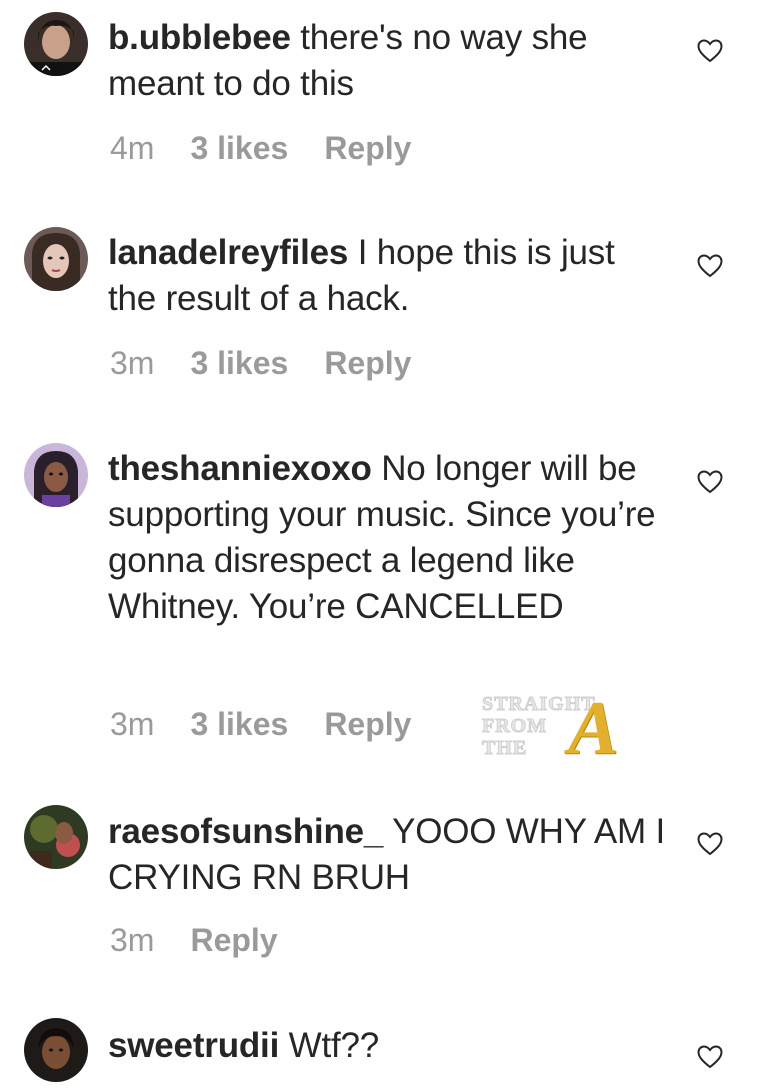 Image resolution: width=768 pixels, height=1089 pixels. Describe the element at coordinates (334, 1045) in the screenshot. I see `comment-body: Wtf??` at that location.